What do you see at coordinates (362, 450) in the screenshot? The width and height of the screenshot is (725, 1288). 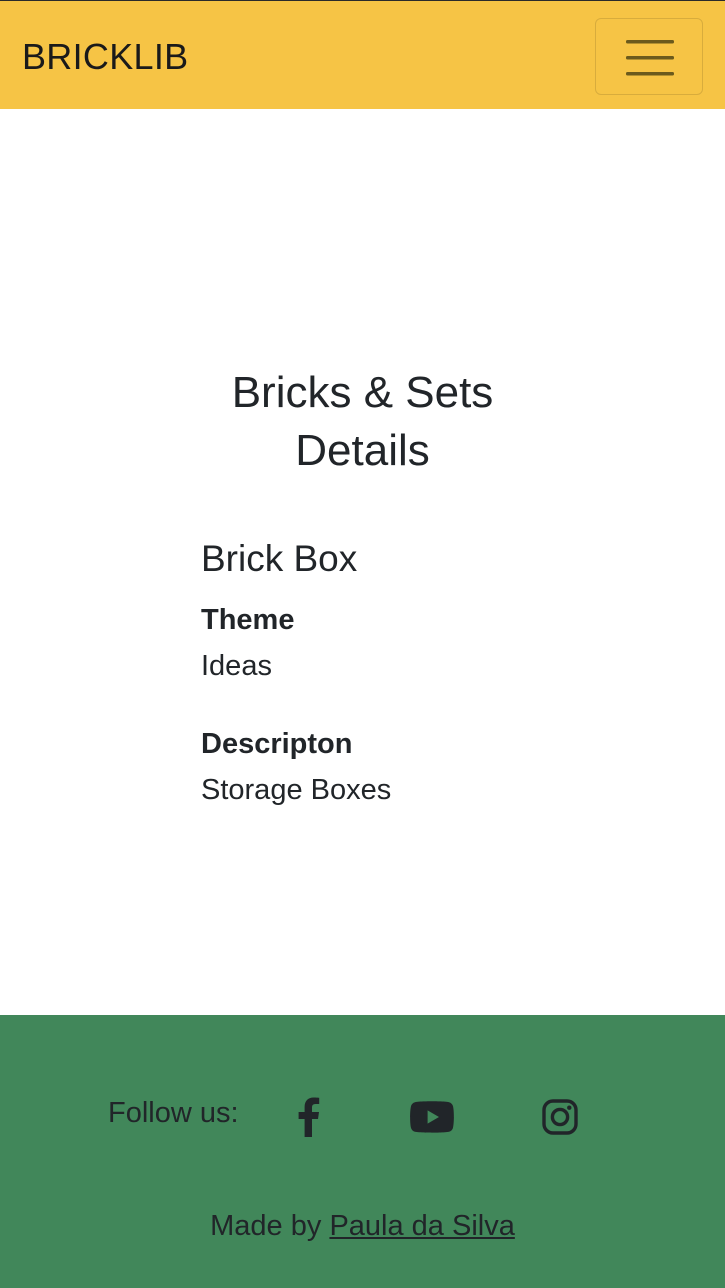 I see `page-title-line-2: Details` at bounding box center [362, 450].